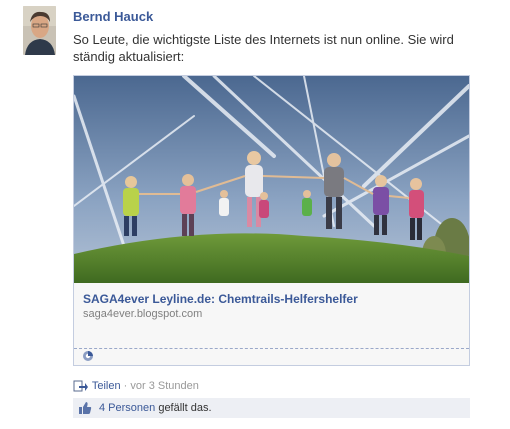 Image resolution: width=510 pixels, height=429 pixels. I want to click on share-icon, so click(81, 385).